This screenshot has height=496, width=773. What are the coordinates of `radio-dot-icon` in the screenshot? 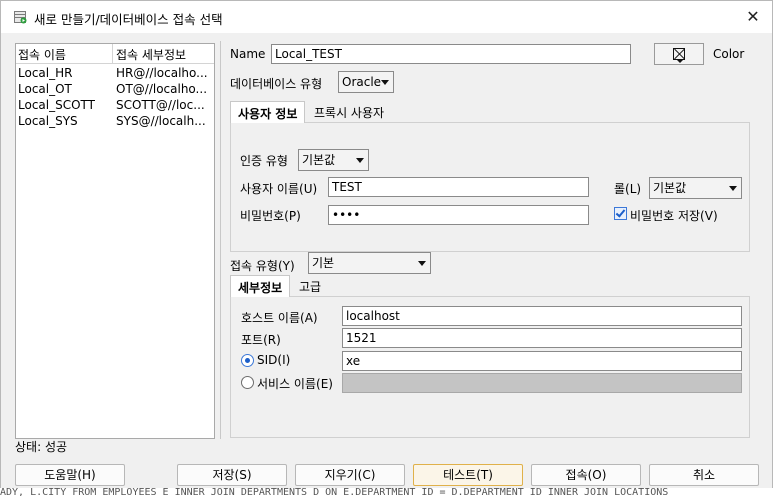 It's located at (247, 360).